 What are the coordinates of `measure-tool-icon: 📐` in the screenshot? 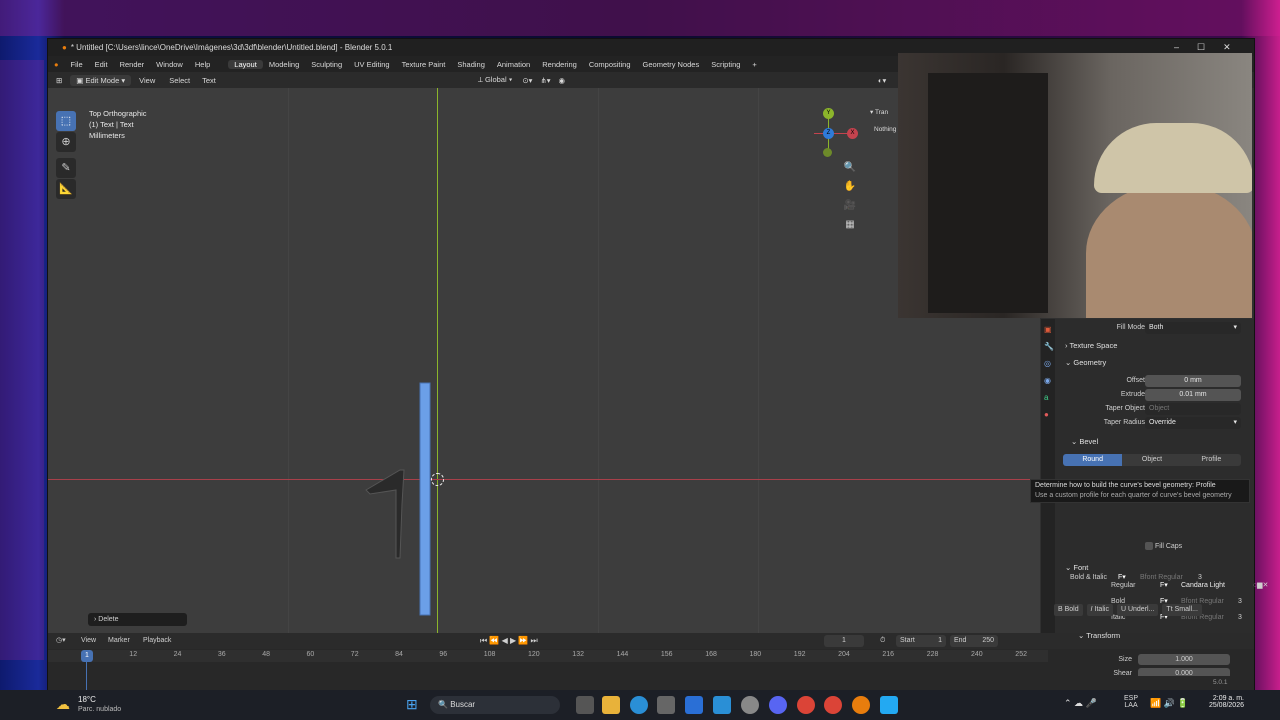 It's located at (66, 189).